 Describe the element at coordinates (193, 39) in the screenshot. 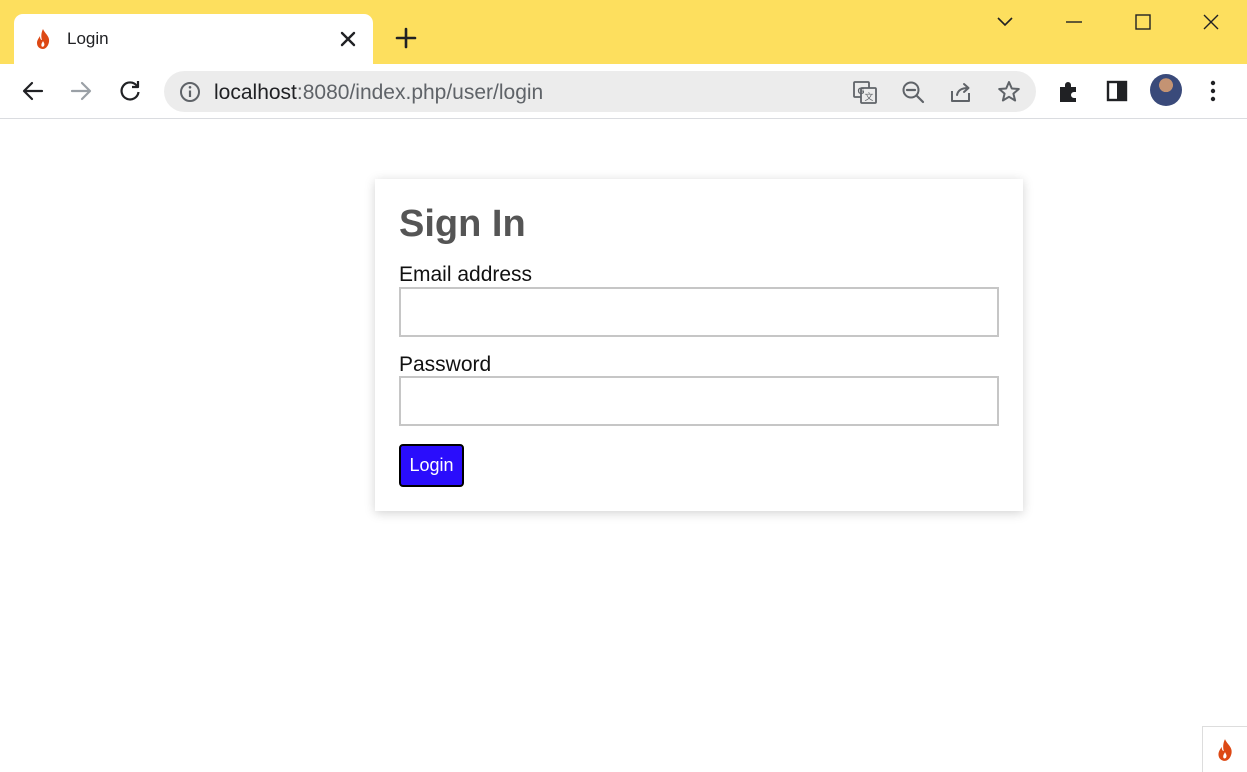

I see `browser-tab: Login` at that location.